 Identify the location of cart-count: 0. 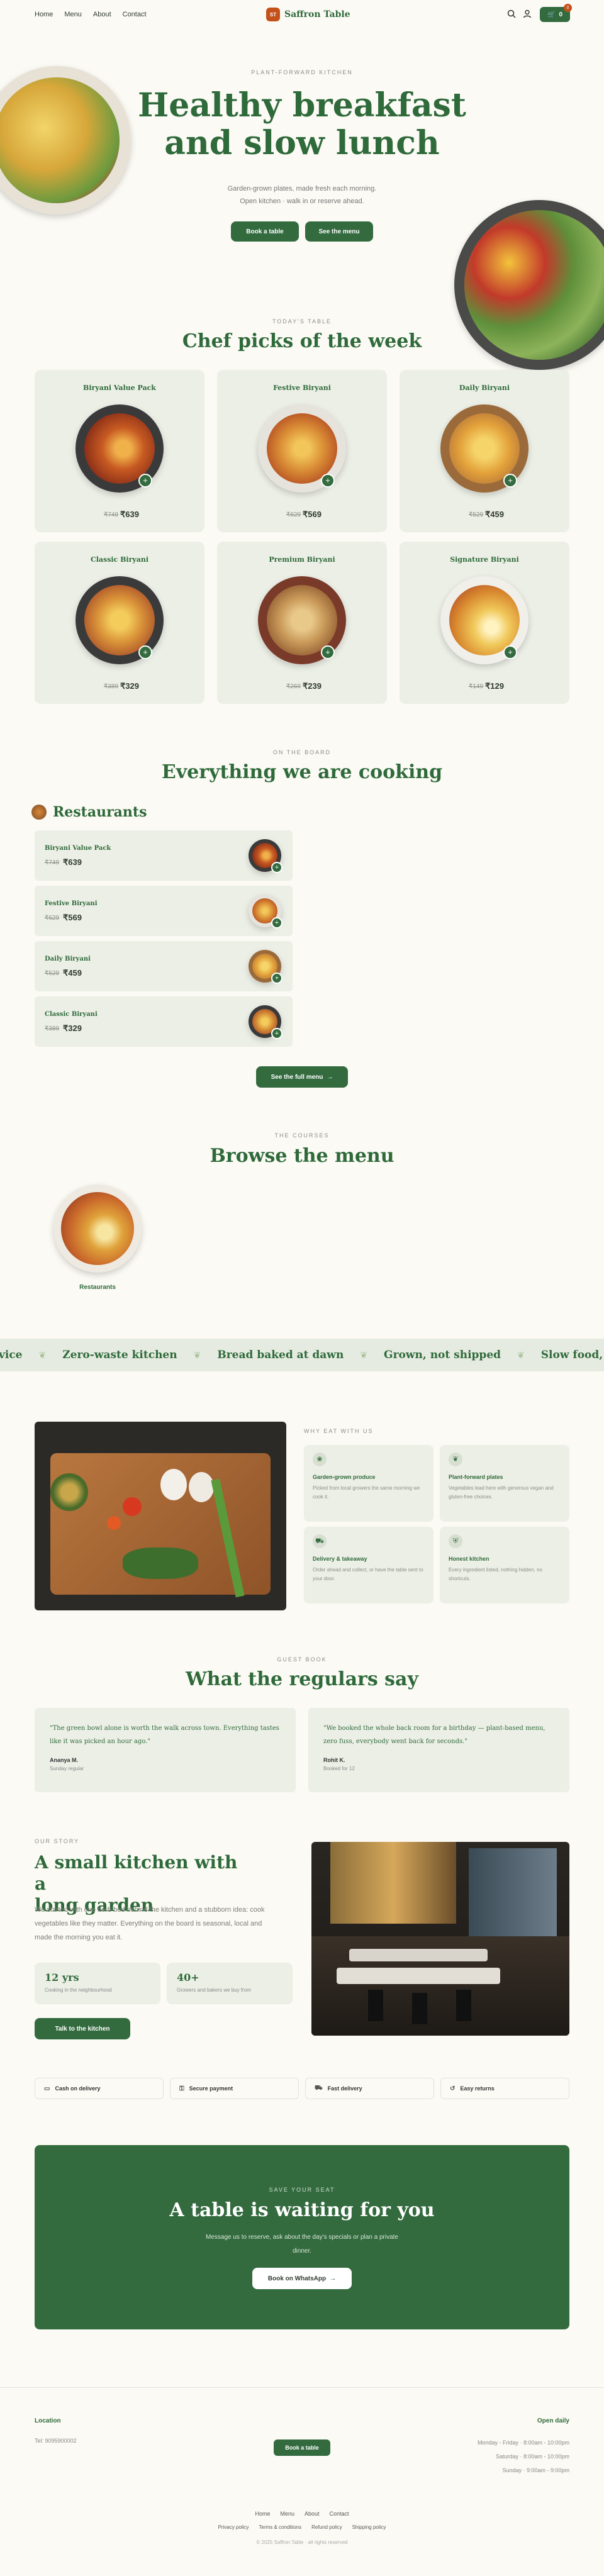
(560, 14).